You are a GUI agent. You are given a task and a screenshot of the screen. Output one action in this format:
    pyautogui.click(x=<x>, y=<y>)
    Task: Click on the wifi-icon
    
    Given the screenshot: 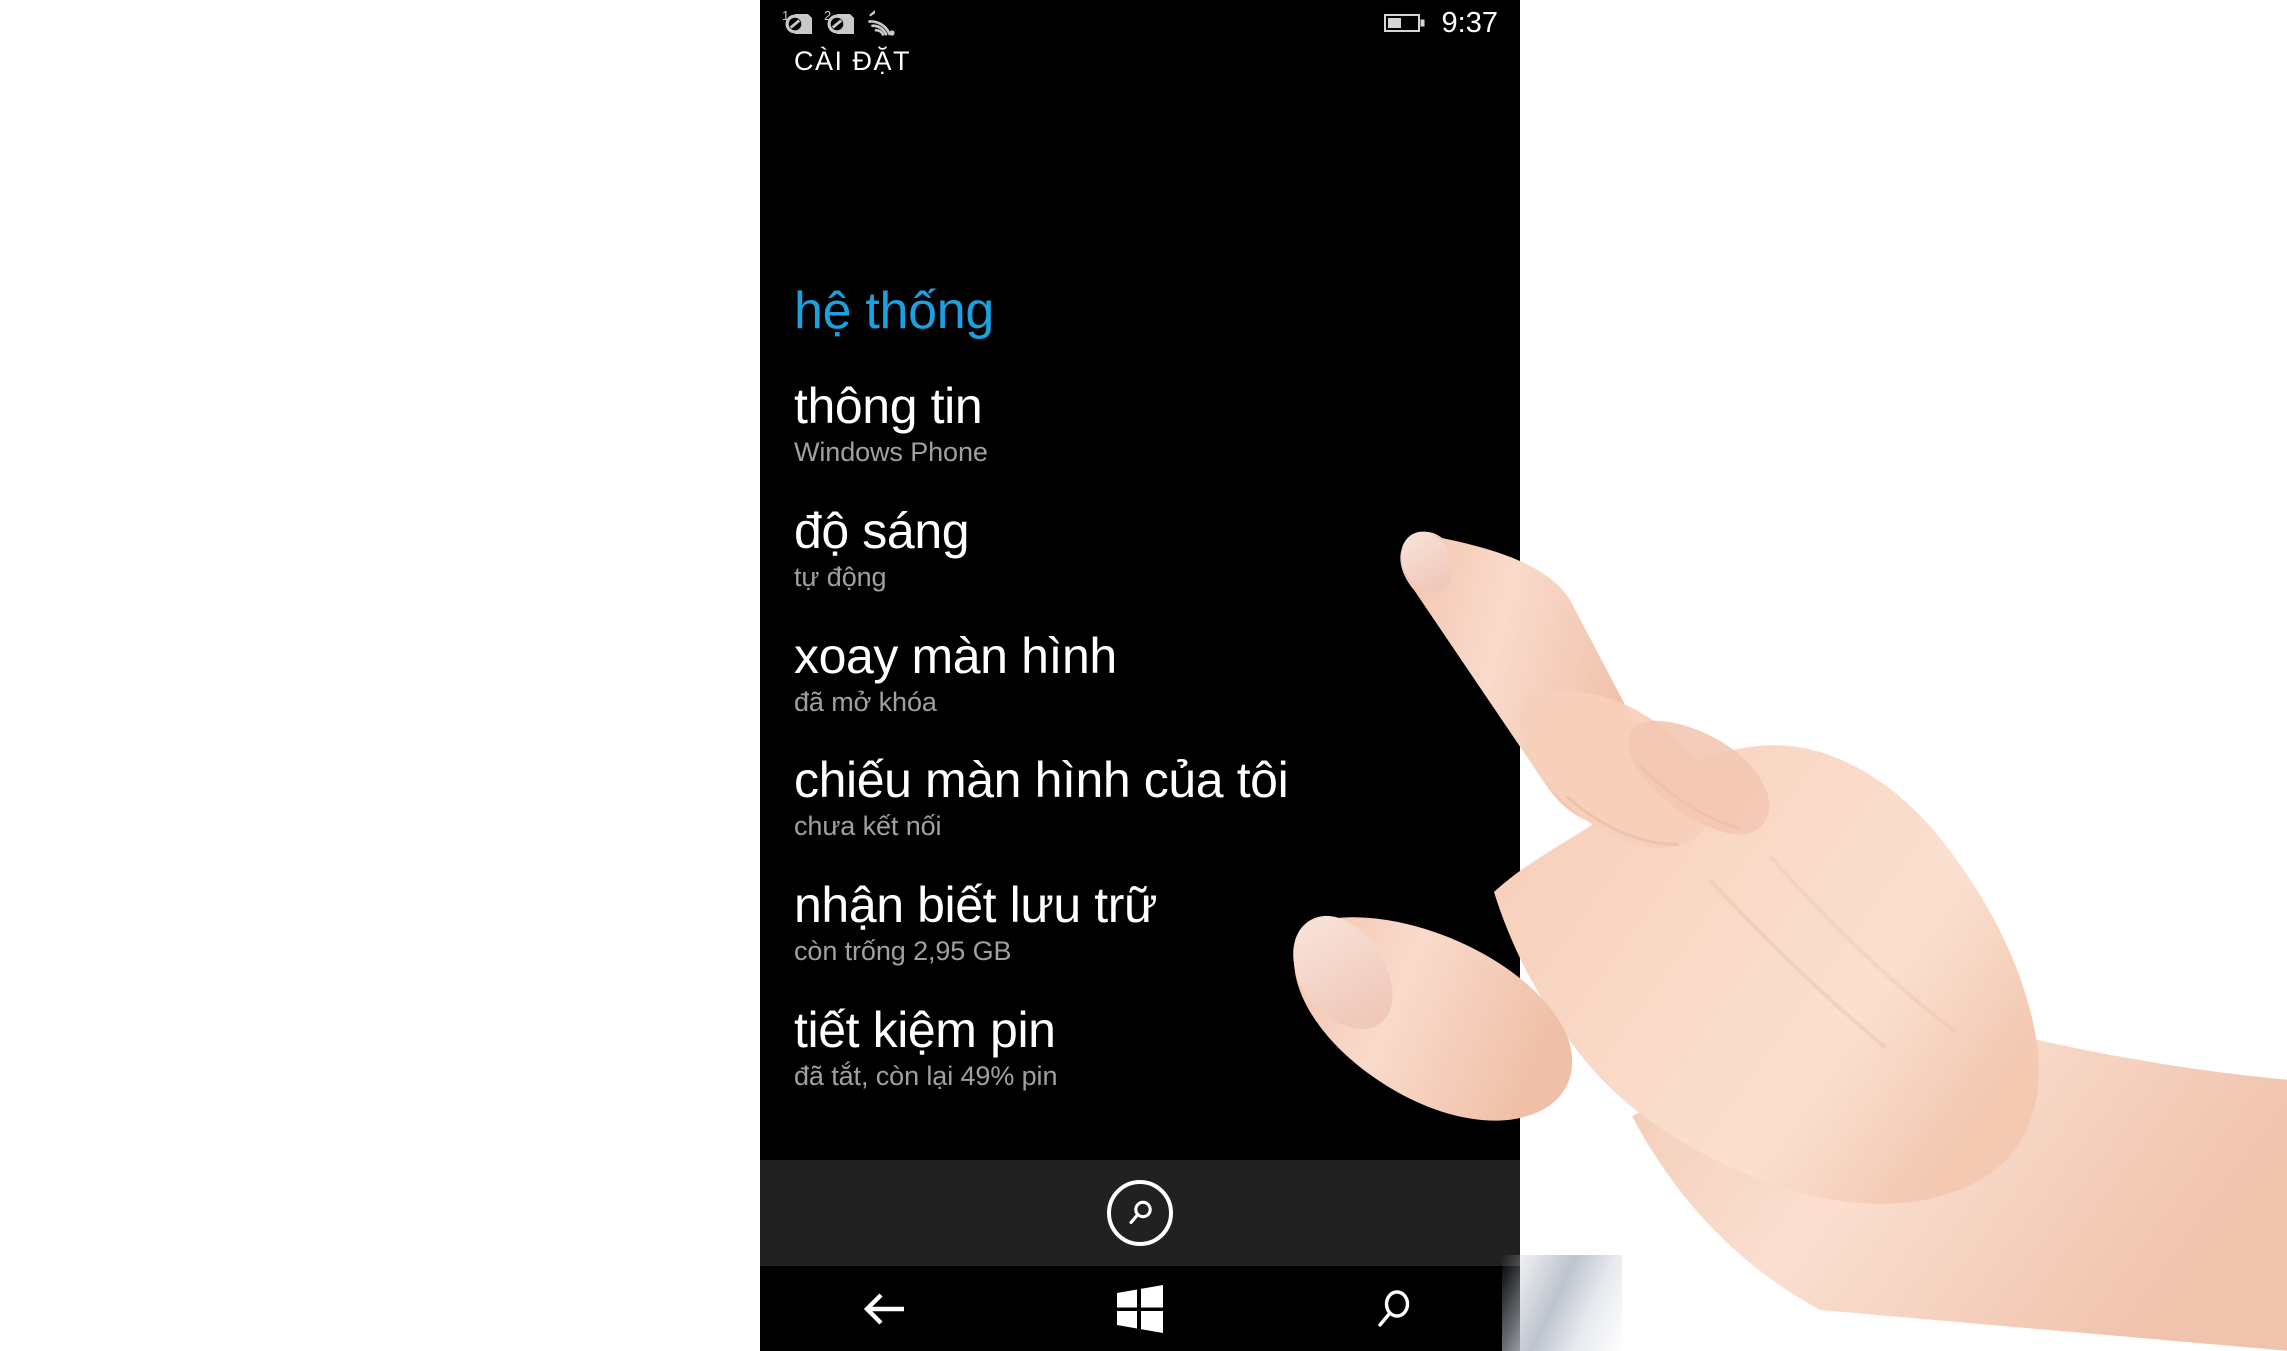 What is the action you would take?
    pyautogui.click(x=881, y=23)
    